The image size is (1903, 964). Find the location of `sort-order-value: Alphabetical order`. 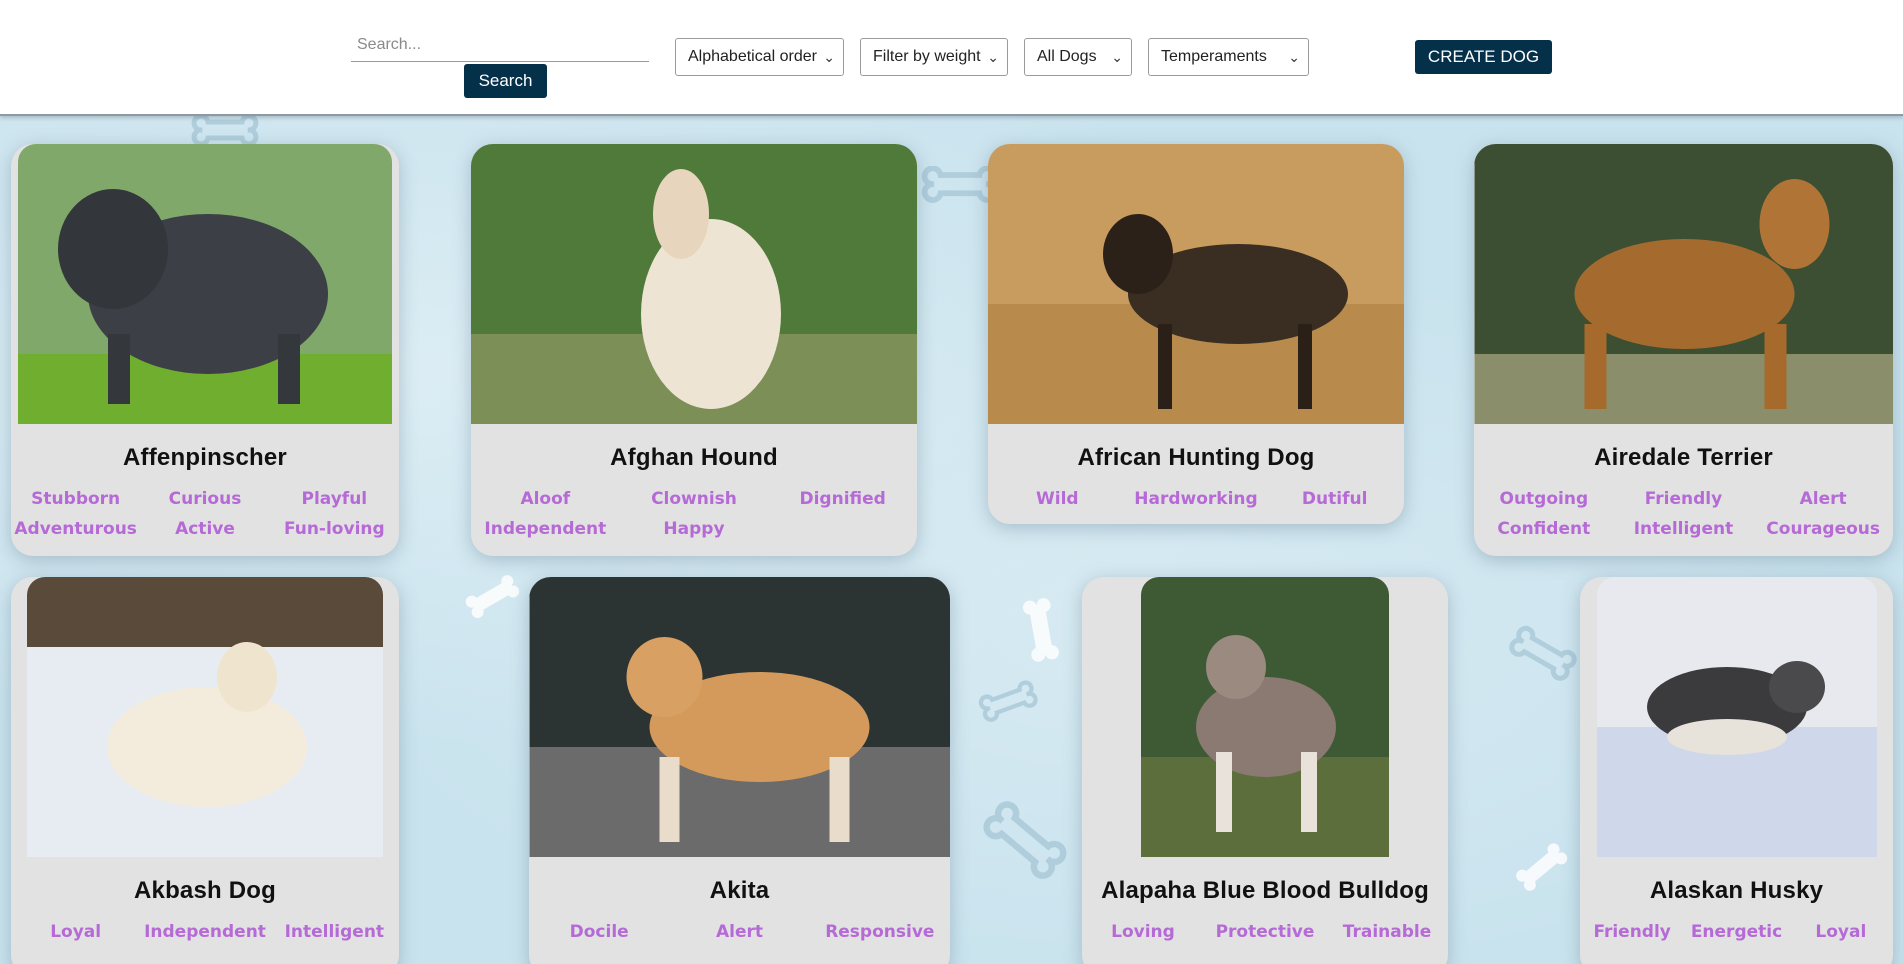

sort-order-value: Alphabetical order is located at coordinates (752, 56).